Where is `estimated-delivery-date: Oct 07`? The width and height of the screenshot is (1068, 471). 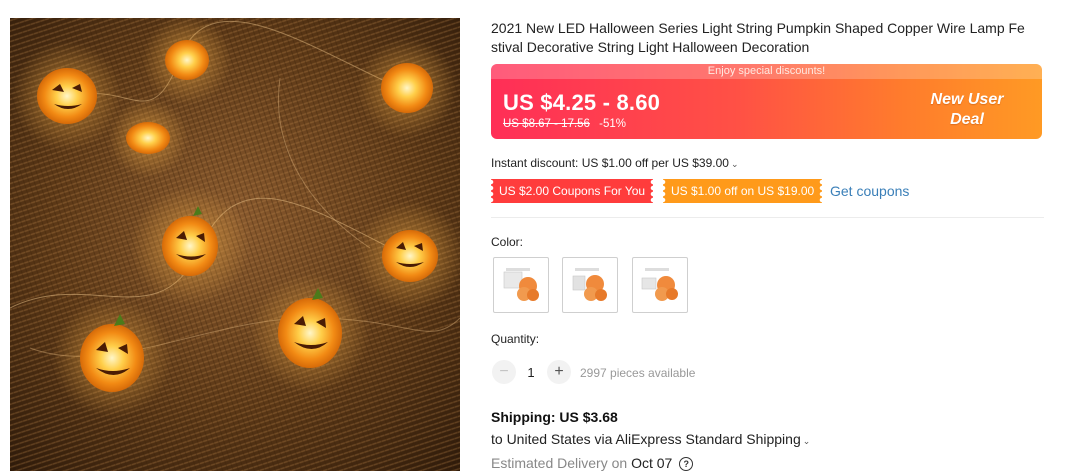
estimated-delivery-date: Oct 07 is located at coordinates (652, 463).